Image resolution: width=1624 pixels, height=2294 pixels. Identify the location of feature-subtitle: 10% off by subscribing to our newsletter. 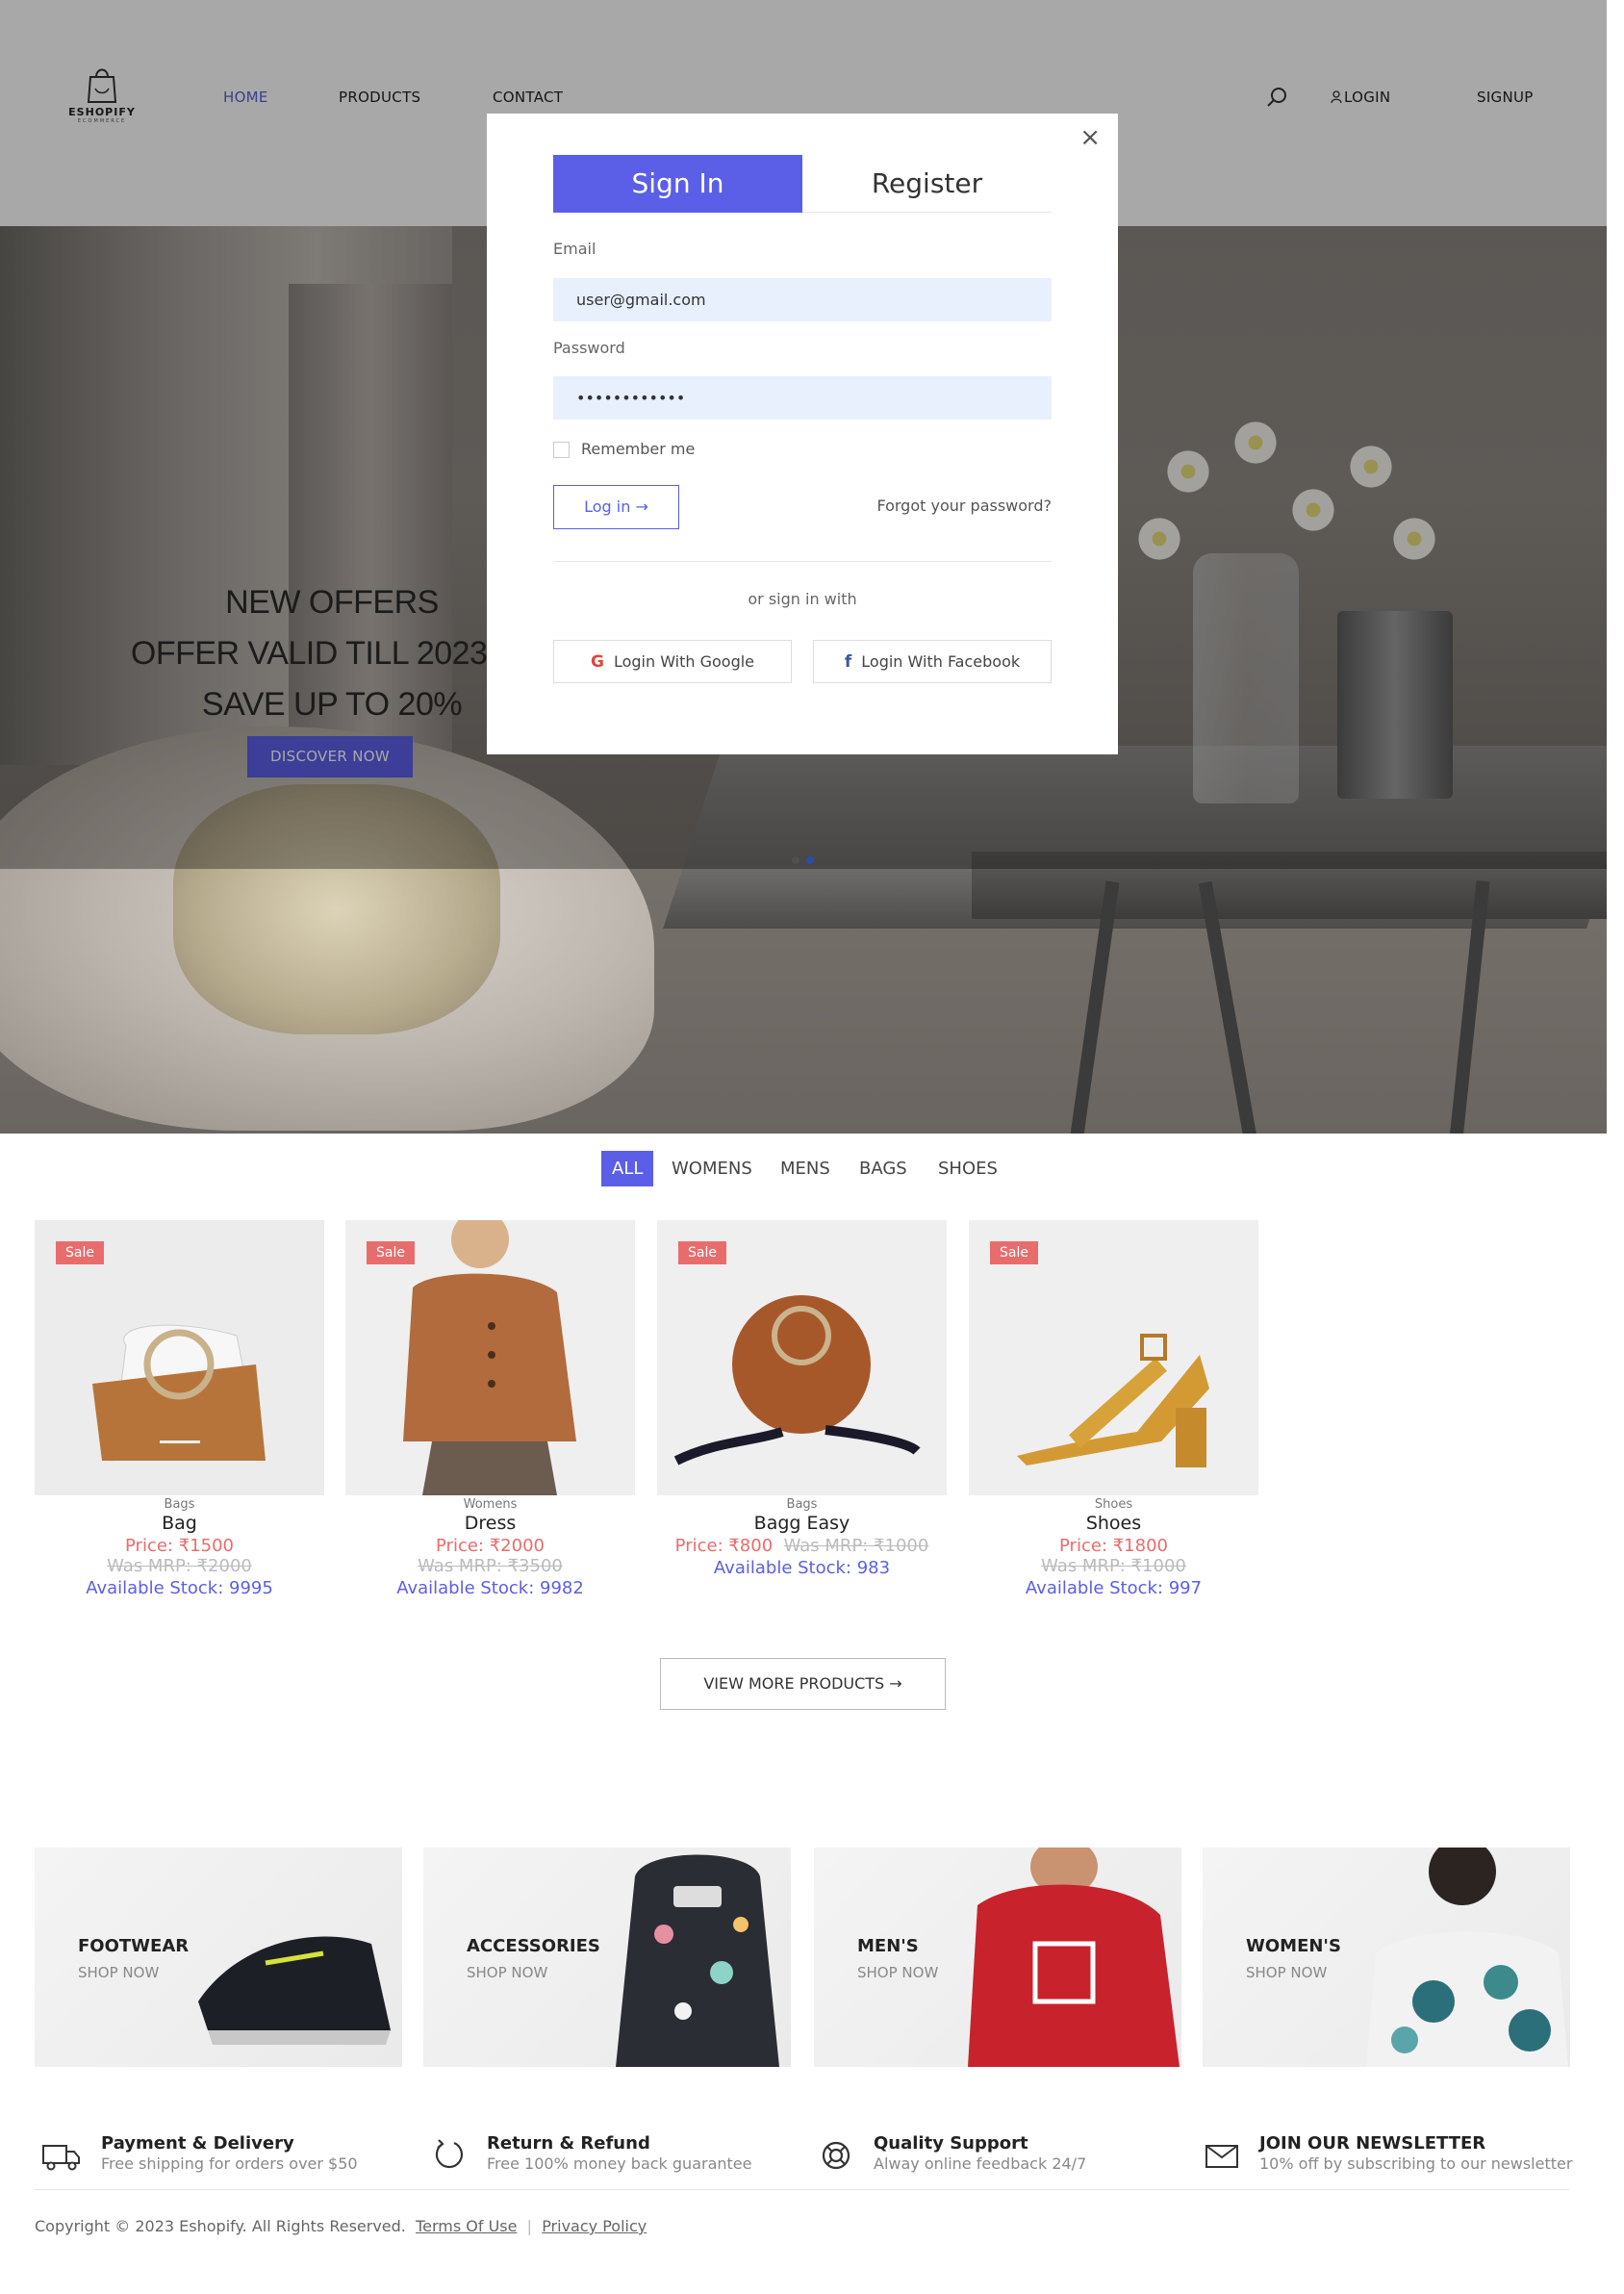
(1416, 2163).